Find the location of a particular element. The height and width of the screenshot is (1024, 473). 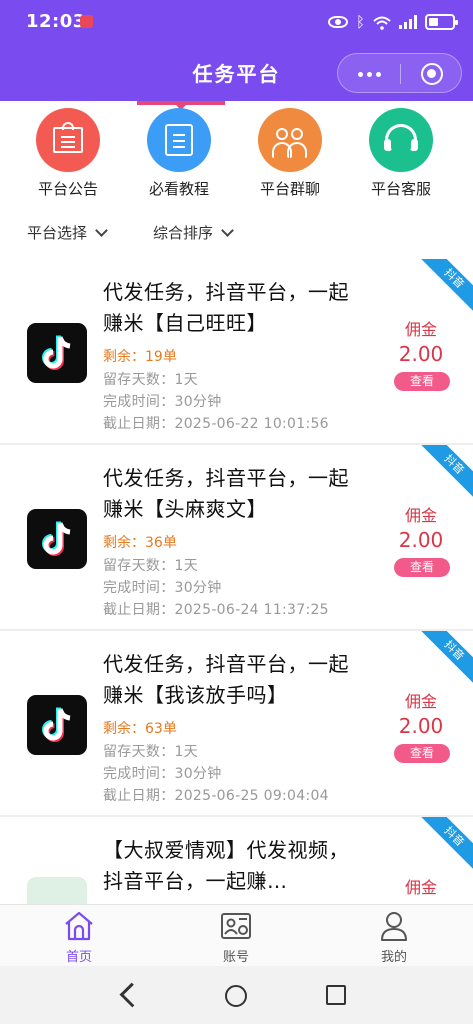

video-thumbnail-icon is located at coordinates (57, 890).